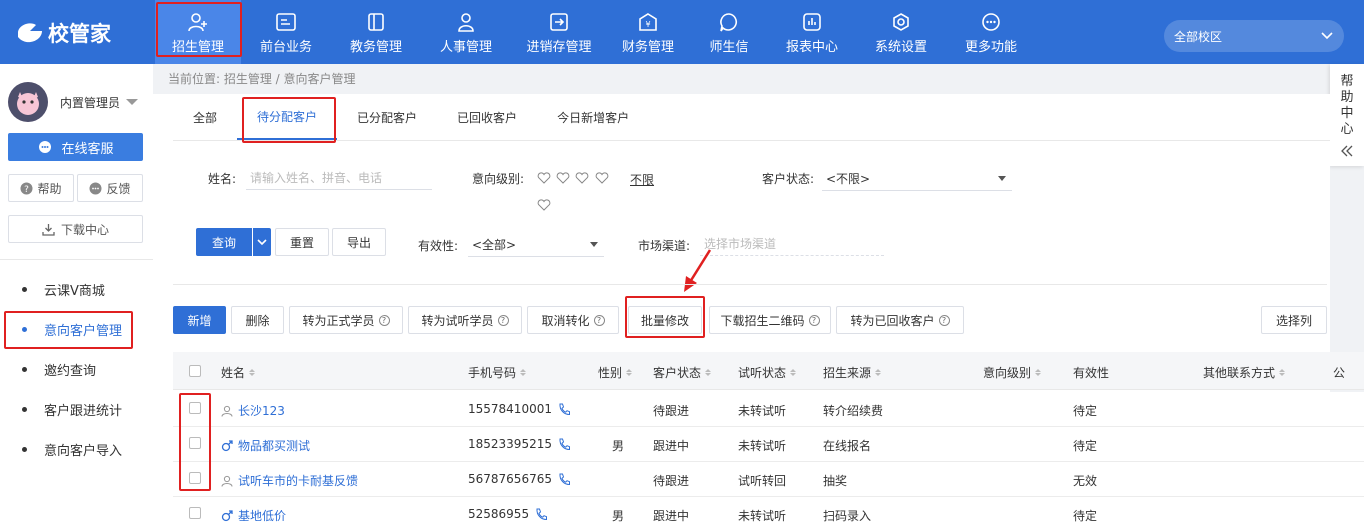 Image resolution: width=1364 pixels, height=530 pixels. Describe the element at coordinates (677, 373) in the screenshot. I see `column-header-label: 客户状态` at that location.